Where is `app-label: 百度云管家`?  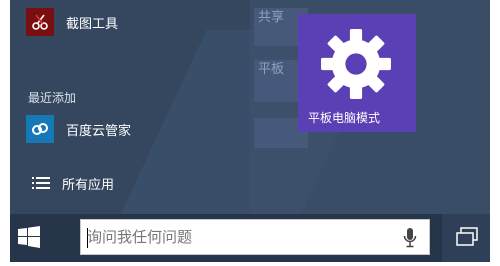
app-label: 百度云管家 is located at coordinates (99, 131).